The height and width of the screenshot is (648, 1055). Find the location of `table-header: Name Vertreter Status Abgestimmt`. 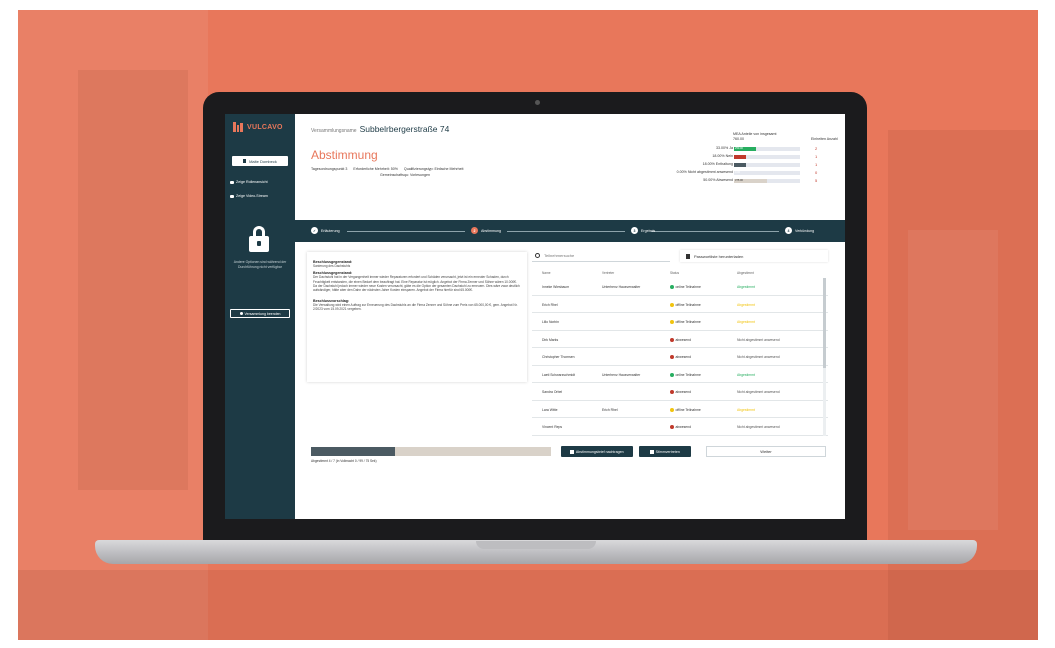

table-header: Name Vertreter Status Abgestimmt is located at coordinates (680, 273).